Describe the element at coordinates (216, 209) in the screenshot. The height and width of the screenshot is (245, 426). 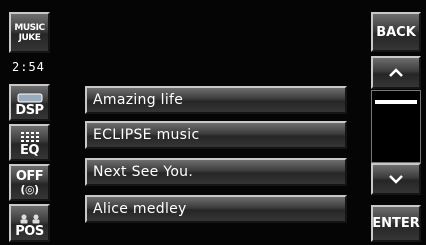
I see `track-item-4: Alice medley` at that location.